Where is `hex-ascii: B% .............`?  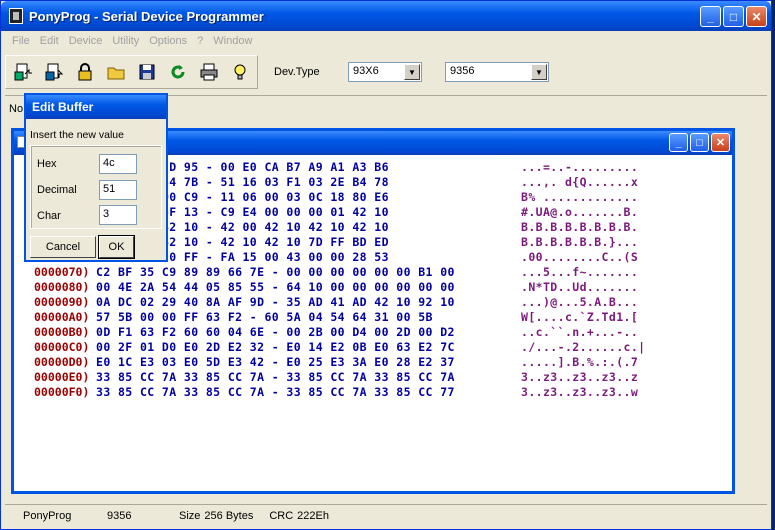 hex-ascii: B% ............. is located at coordinates (579, 197).